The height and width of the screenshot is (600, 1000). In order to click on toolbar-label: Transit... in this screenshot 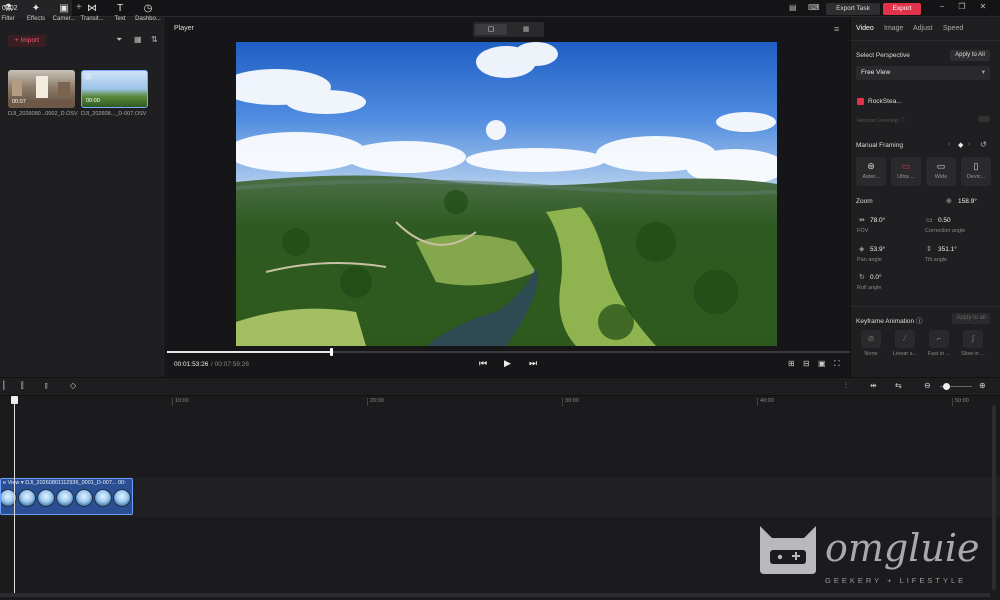, I will do `click(92, 19)`.